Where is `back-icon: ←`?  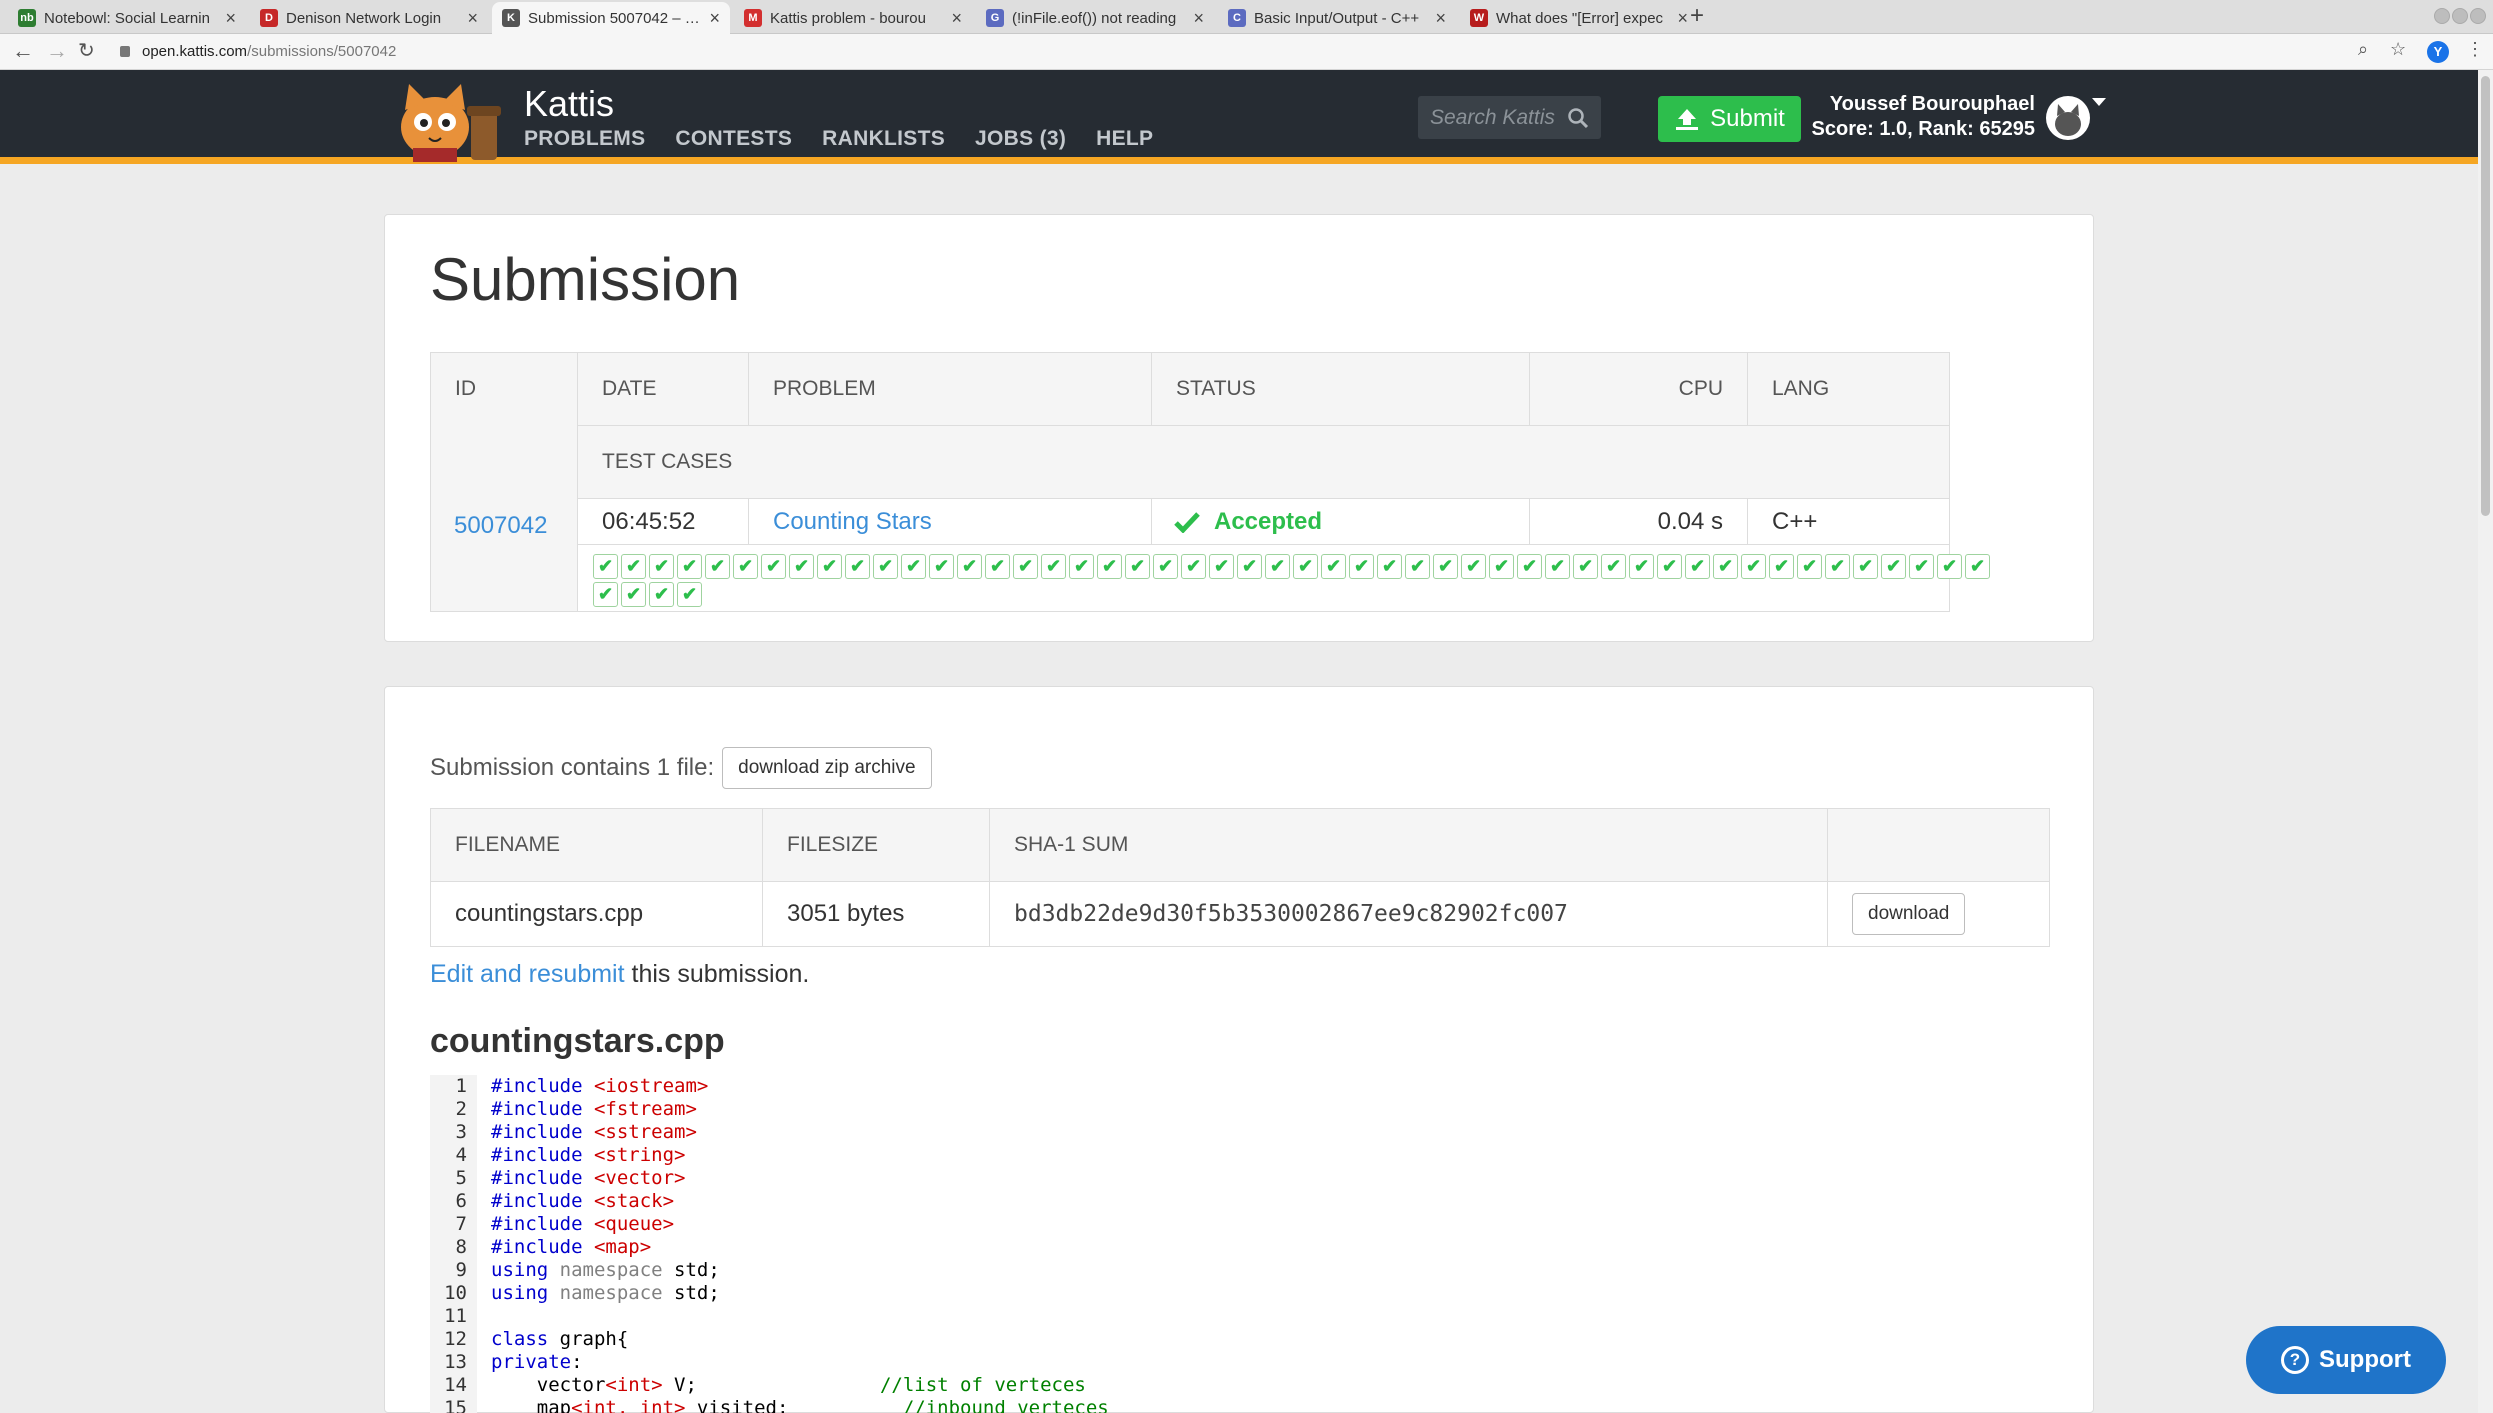 back-icon: ← is located at coordinates (23, 51).